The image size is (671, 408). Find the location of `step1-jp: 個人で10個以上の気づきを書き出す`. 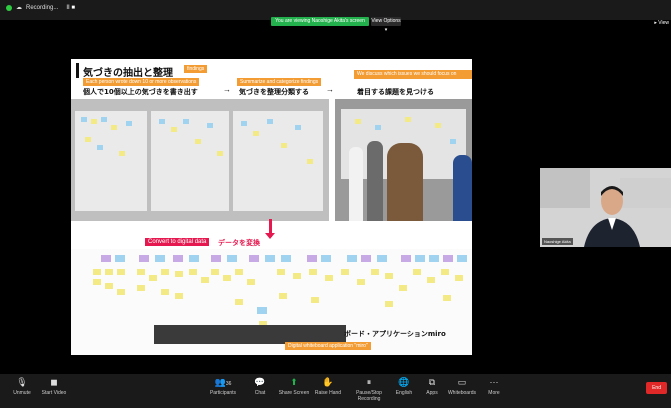

step1-jp: 個人で10個以上の気づきを書き出す is located at coordinates (140, 92).